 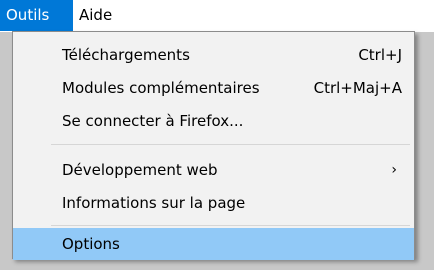 I want to click on menu-item-developpement-web: Développement web ›, so click(x=213, y=170).